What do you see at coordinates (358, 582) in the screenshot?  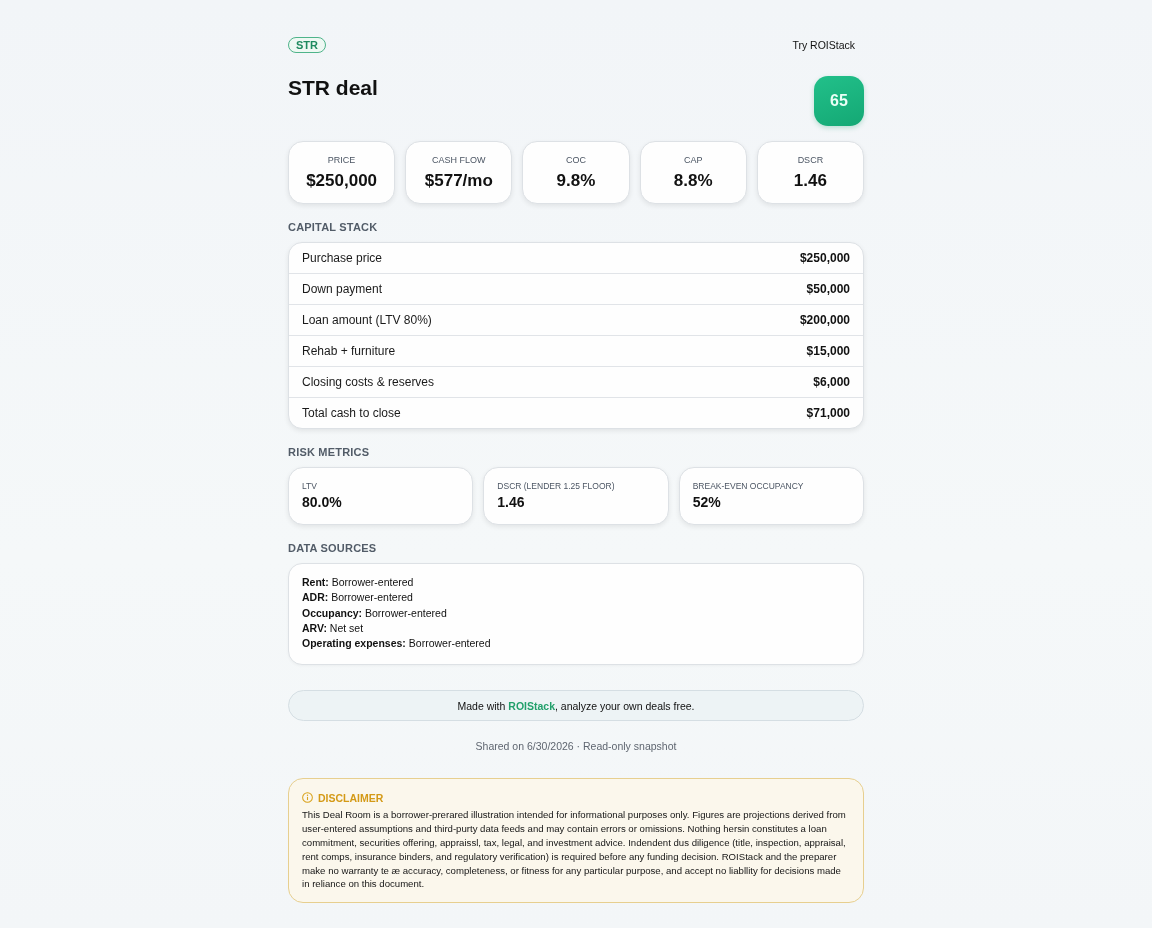 I see `data-source-line: Rent: Borrower-entered` at bounding box center [358, 582].